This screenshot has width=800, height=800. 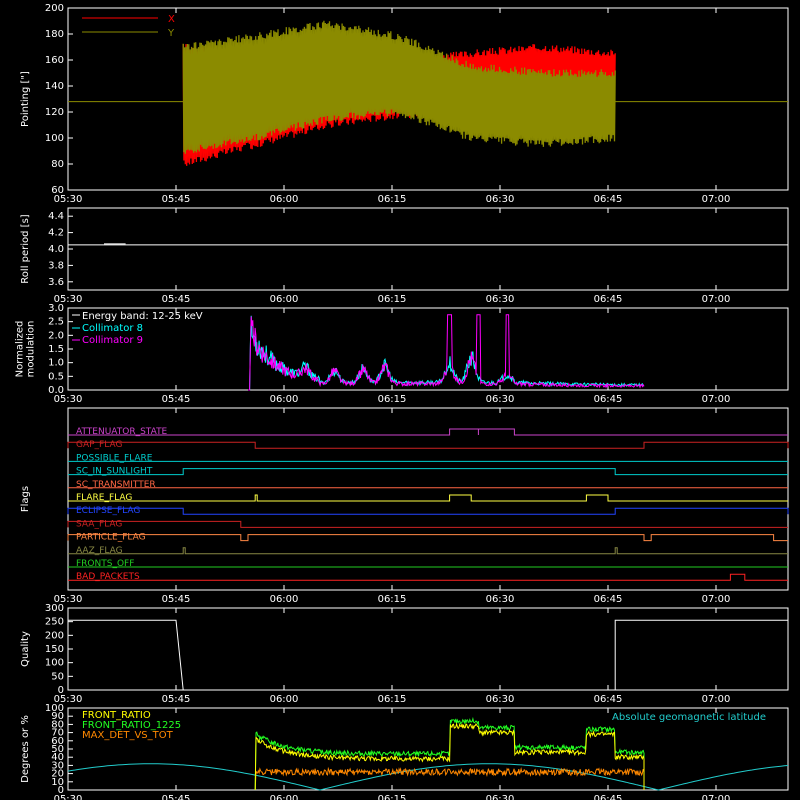 I want to click on quality-xtick-label: 06:45, so click(x=608, y=699).